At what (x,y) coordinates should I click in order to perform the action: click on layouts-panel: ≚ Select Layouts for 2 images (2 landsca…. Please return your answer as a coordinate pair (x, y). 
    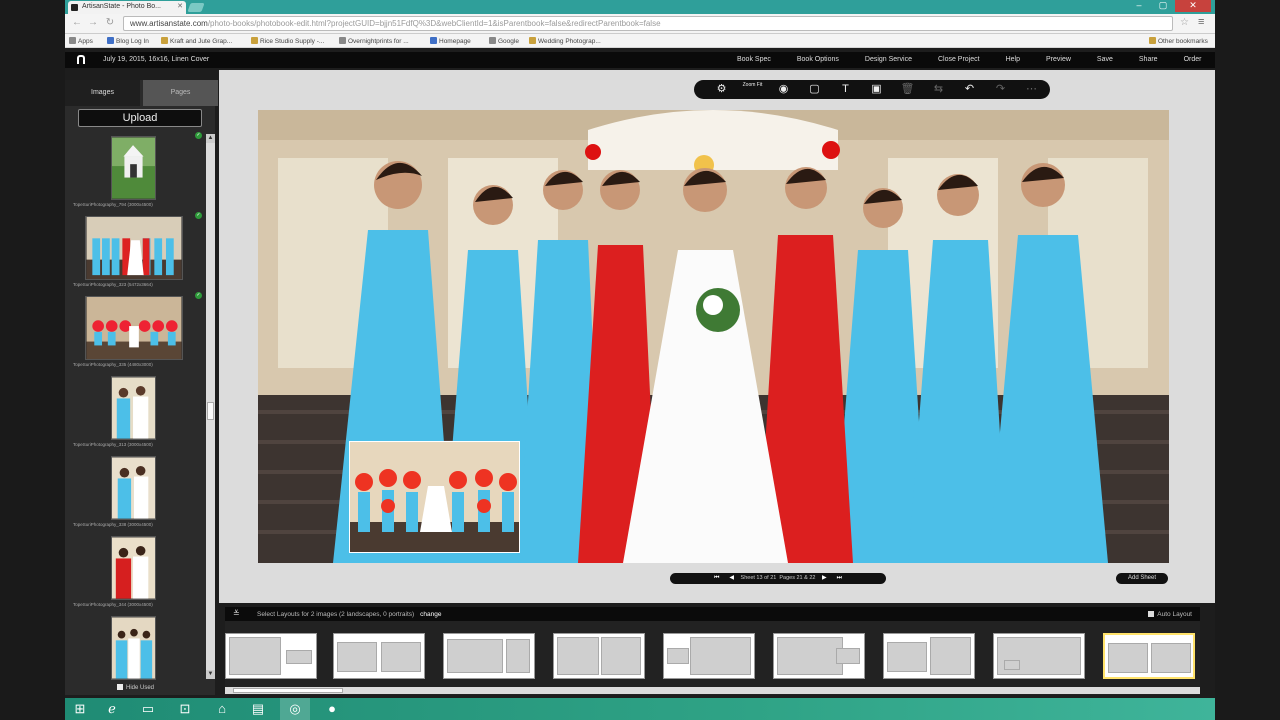
    Looking at the image, I should click on (712, 651).